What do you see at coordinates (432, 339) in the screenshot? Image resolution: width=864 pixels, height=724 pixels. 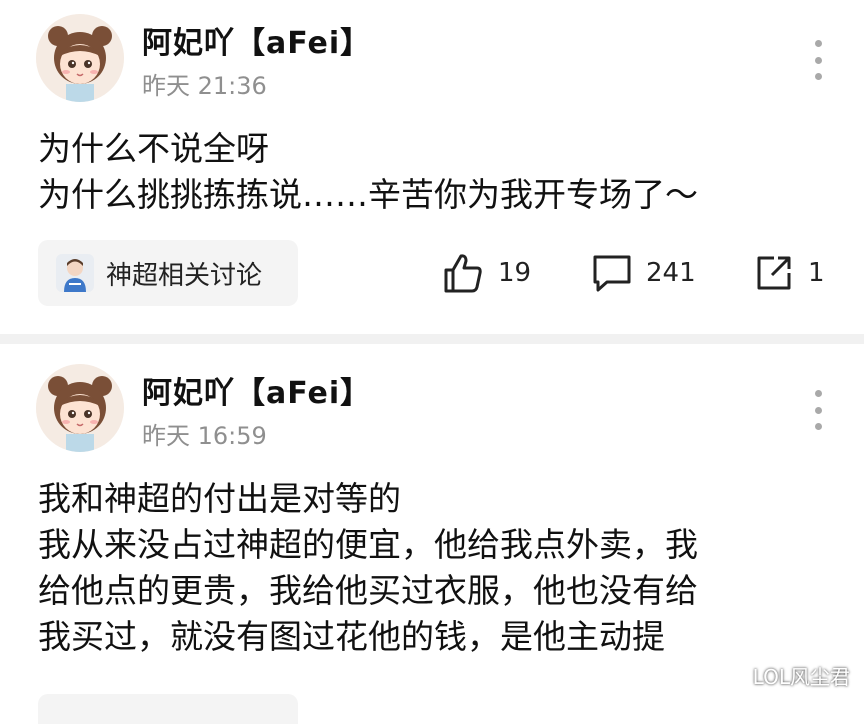 I see `post-divider` at bounding box center [432, 339].